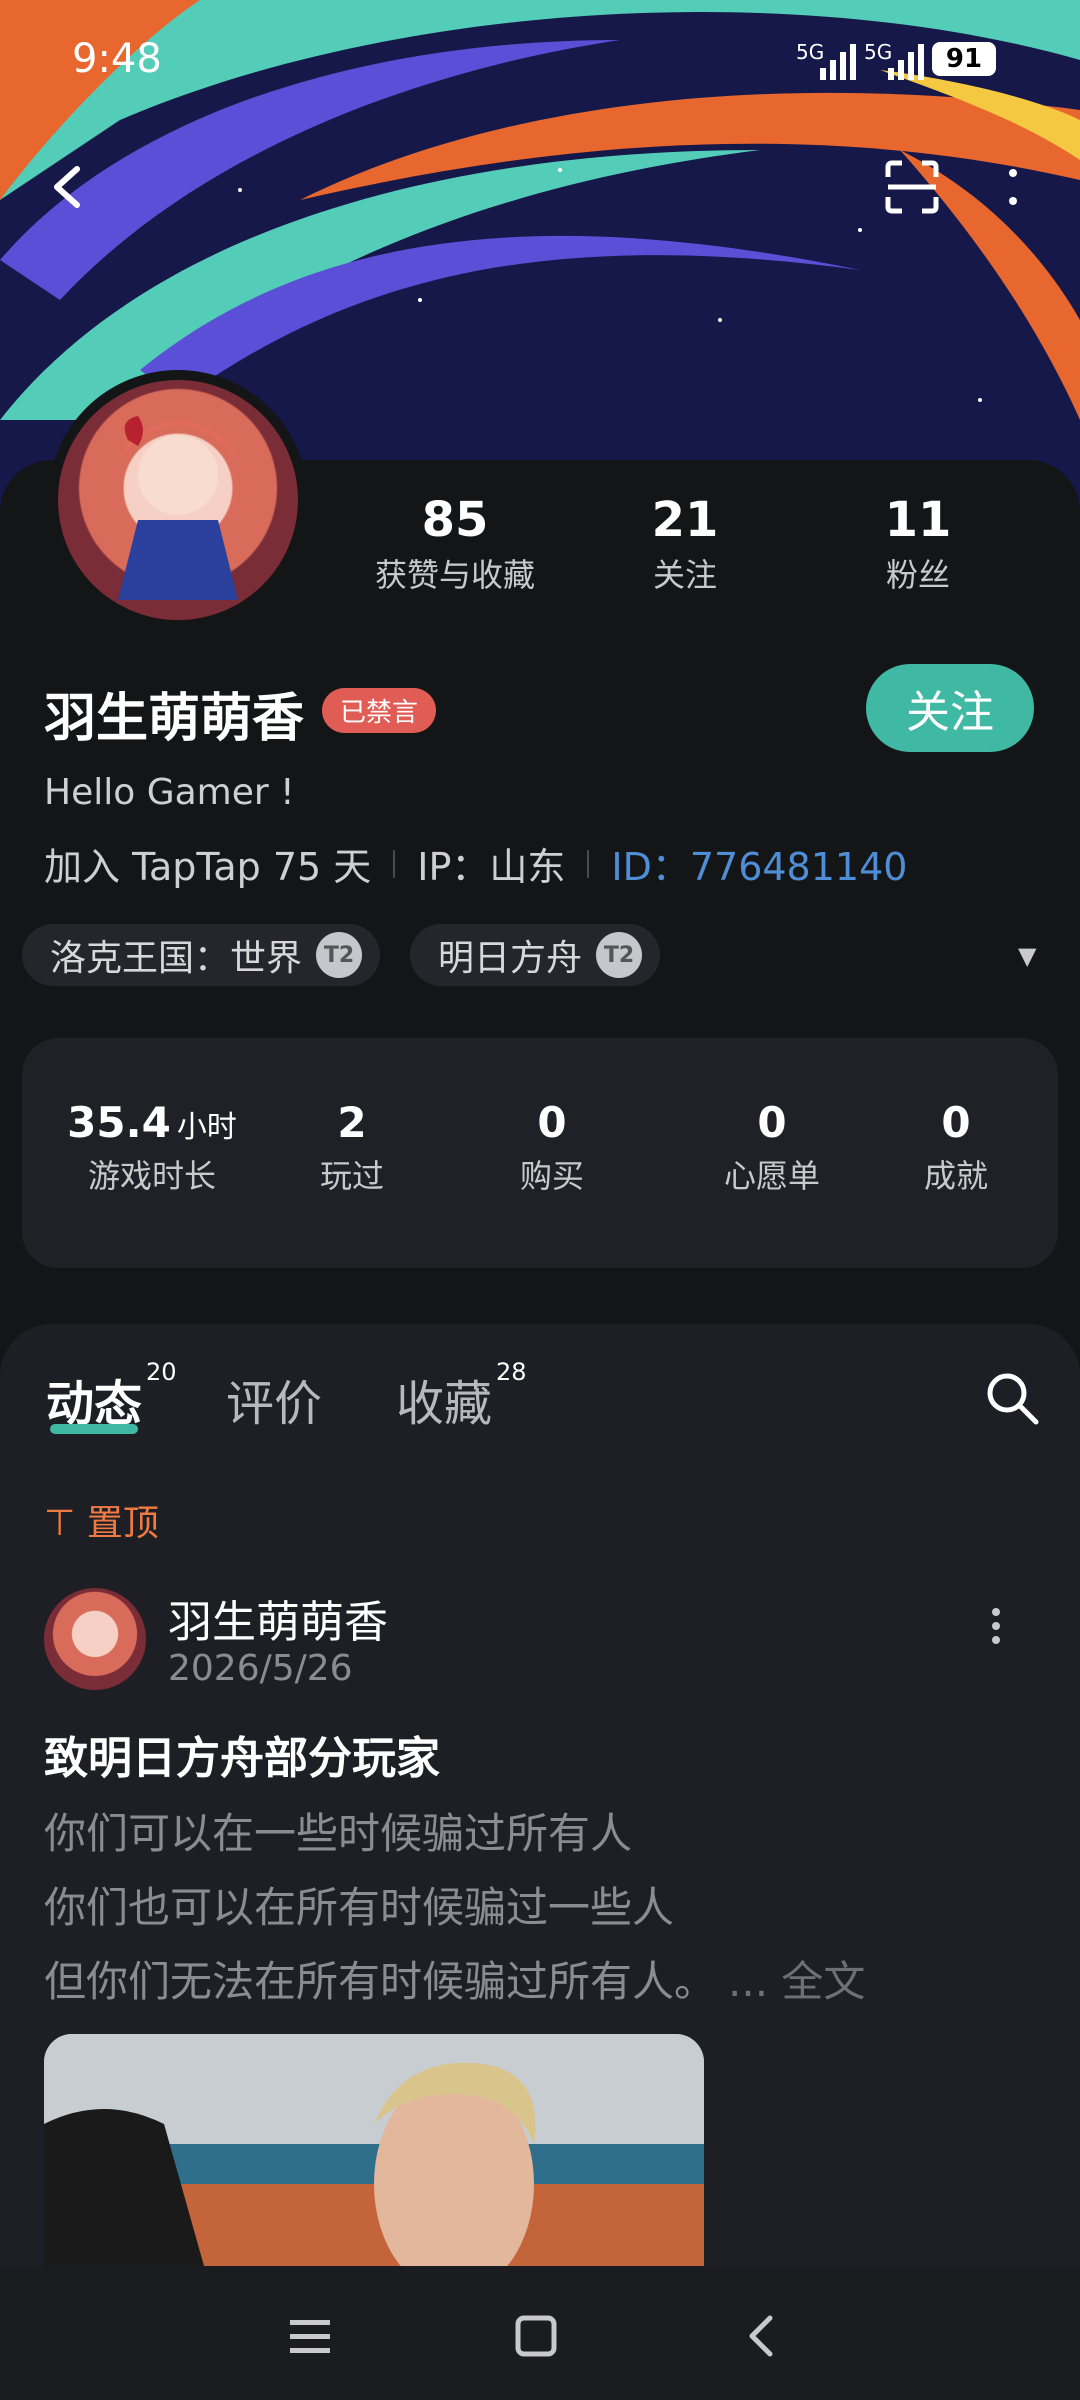  What do you see at coordinates (151, 1176) in the screenshot?
I see `game-stat-label: 游戏时长` at bounding box center [151, 1176].